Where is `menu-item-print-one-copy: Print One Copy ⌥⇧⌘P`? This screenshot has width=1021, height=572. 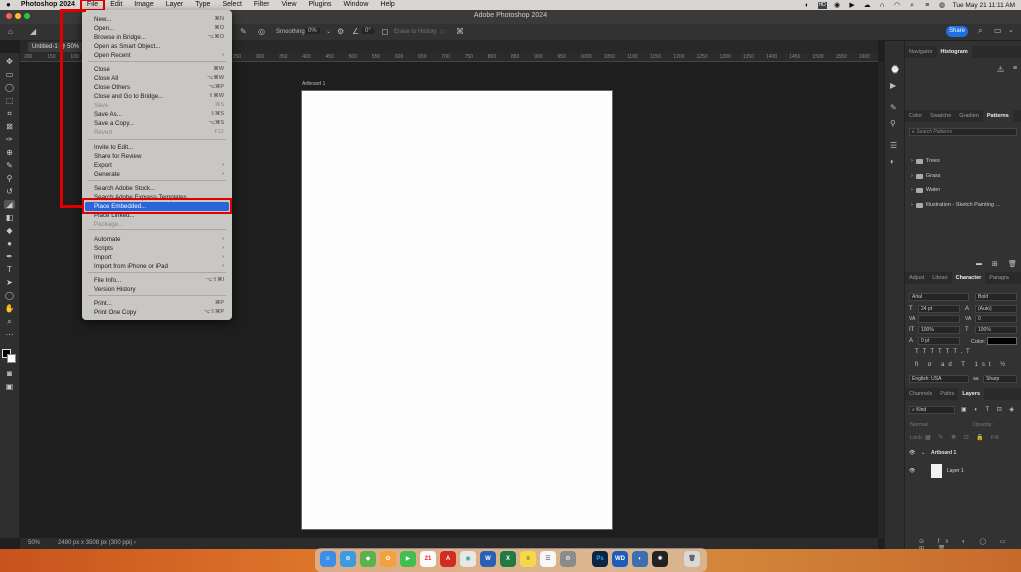
menu-item-print-one-copy: Print One Copy ⌥⇧⌘P is located at coordinates (157, 312).